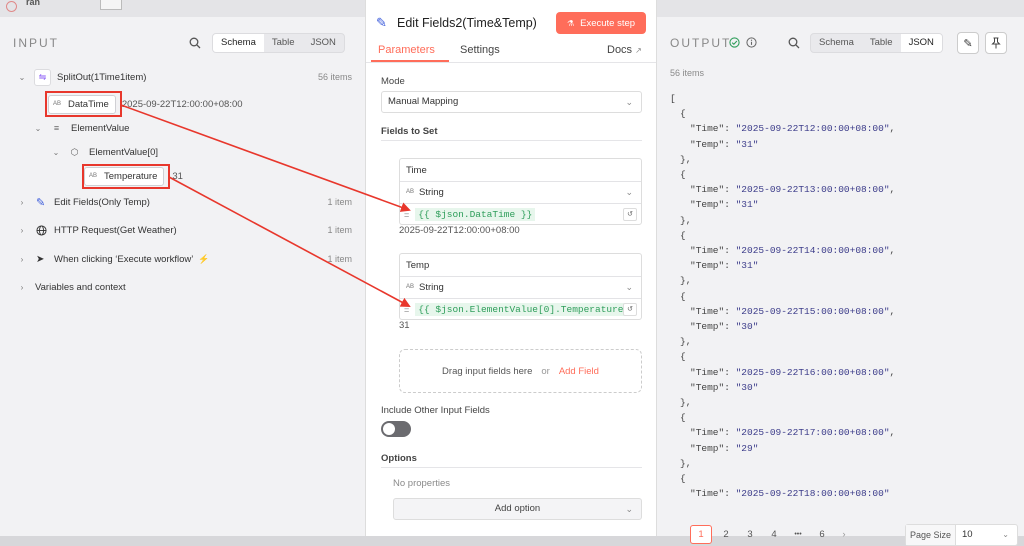  What do you see at coordinates (520, 214) in the screenshot?
I see `field-value-input: = {{ $json.DataTime }} ↺` at bounding box center [520, 214].